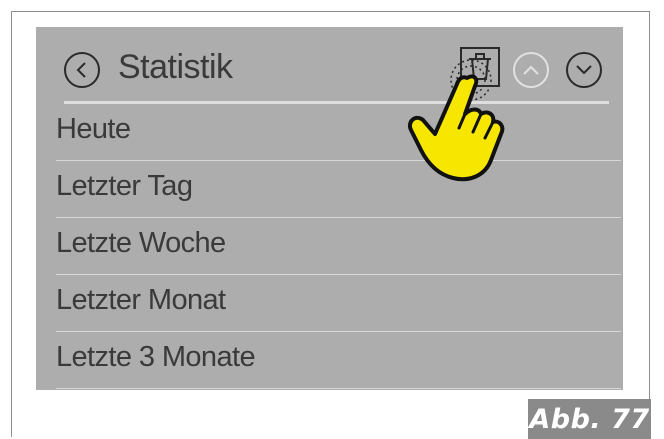 The height and width of the screenshot is (439, 664). I want to click on back-button, so click(82, 70).